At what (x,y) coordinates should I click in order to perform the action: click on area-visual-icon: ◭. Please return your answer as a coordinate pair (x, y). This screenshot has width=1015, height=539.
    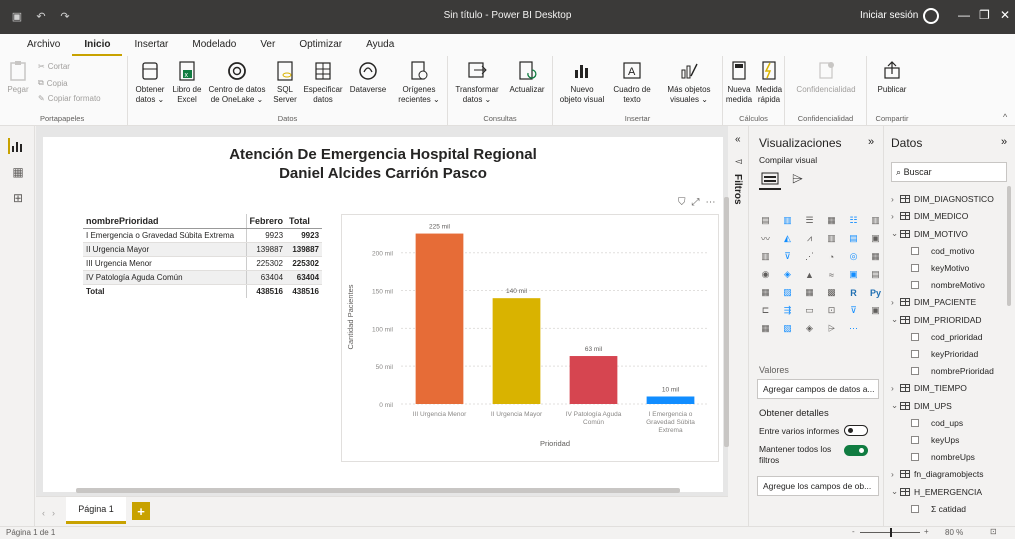
    Looking at the image, I should click on (787, 238).